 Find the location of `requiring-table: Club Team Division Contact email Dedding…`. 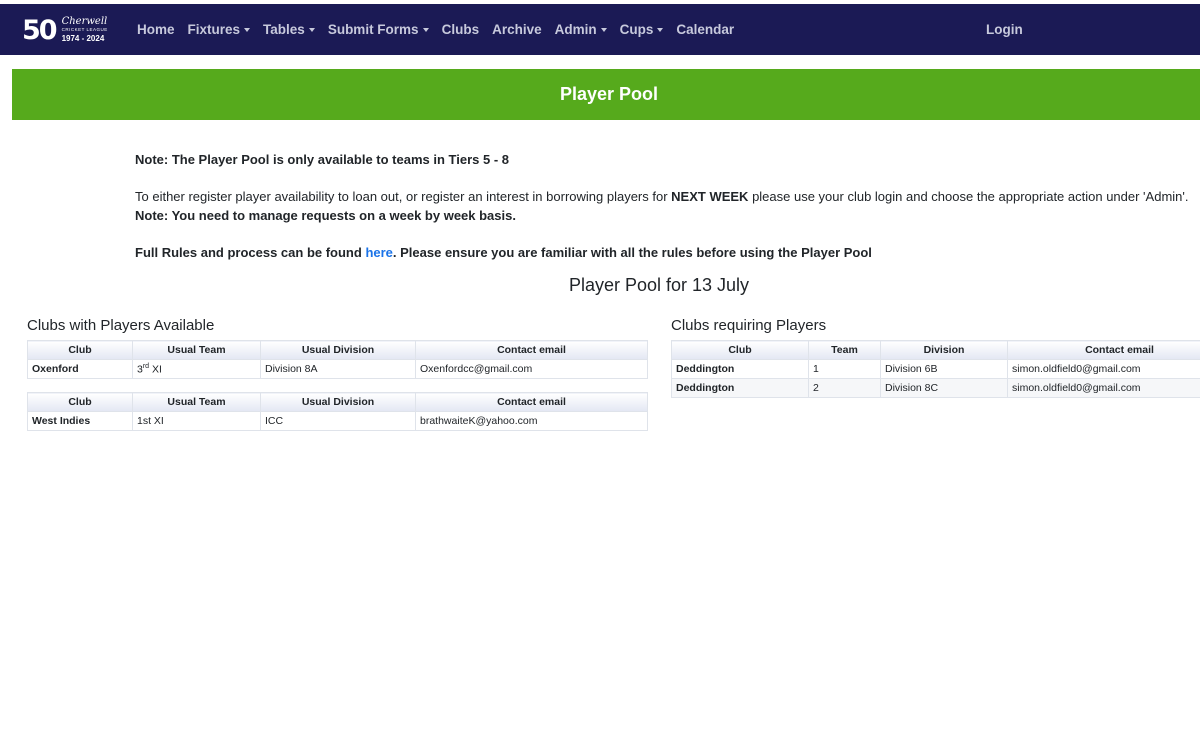

requiring-table: Club Team Division Contact email Dedding… is located at coordinates (935, 369).